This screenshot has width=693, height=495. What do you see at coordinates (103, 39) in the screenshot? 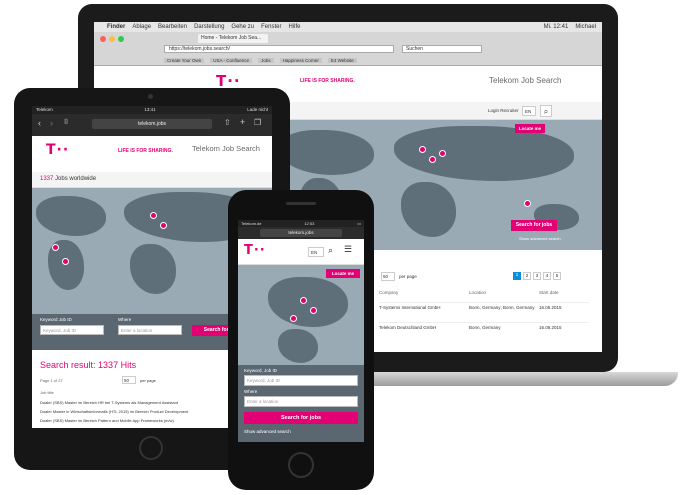
I see `close-window-button` at bounding box center [103, 39].